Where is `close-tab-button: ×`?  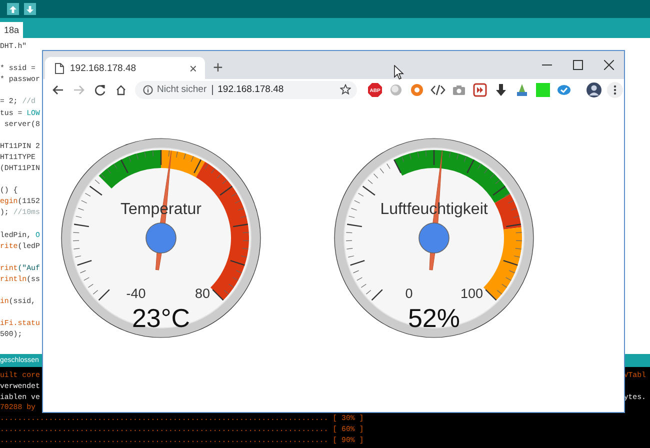
close-tab-button: × is located at coordinates (193, 68).